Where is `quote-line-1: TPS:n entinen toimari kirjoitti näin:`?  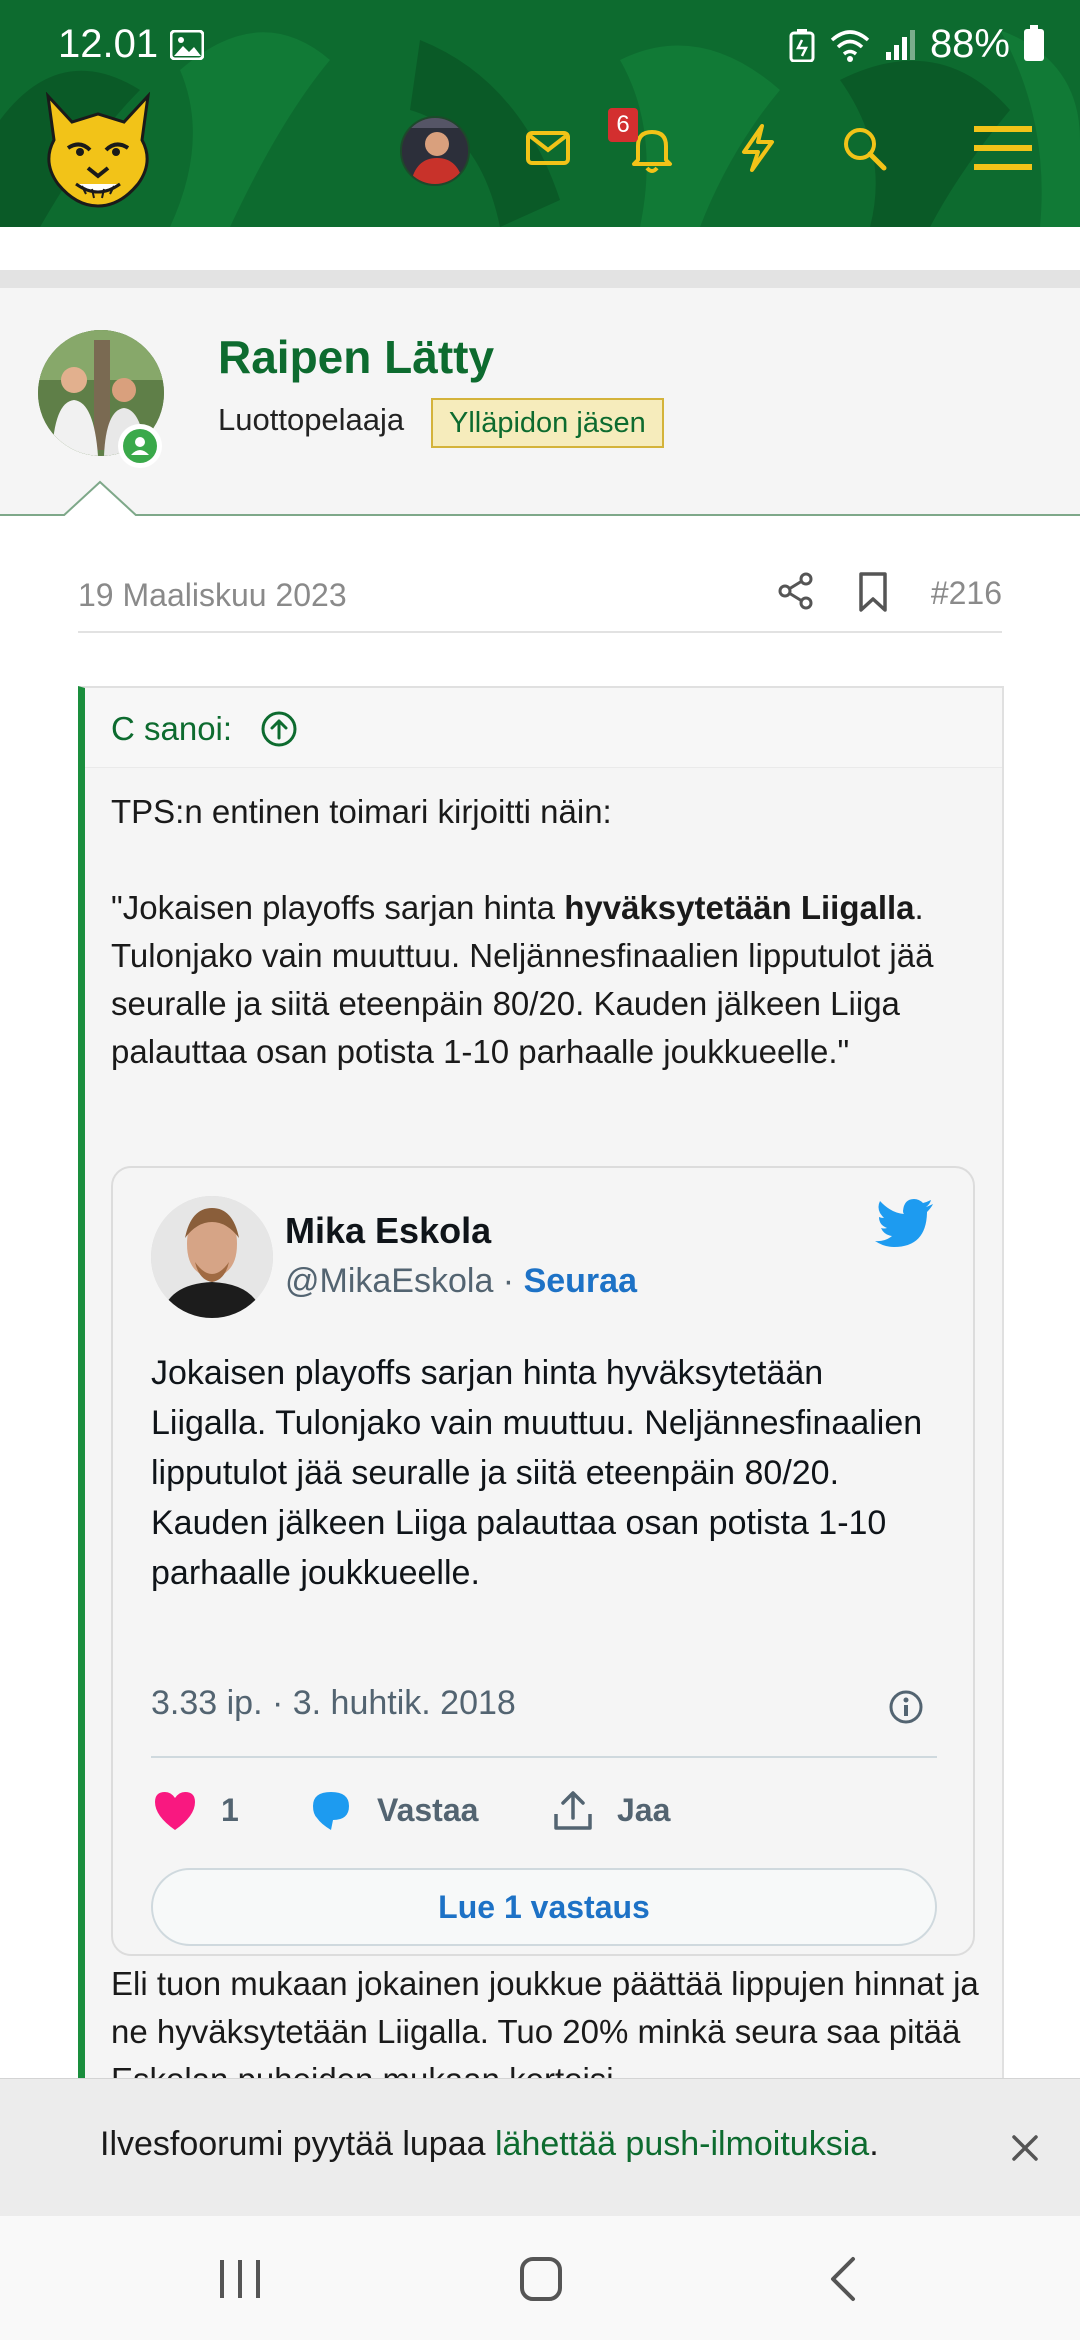 quote-line-1: TPS:n entinen toimari kirjoitti näin: is located at coordinates (361, 811).